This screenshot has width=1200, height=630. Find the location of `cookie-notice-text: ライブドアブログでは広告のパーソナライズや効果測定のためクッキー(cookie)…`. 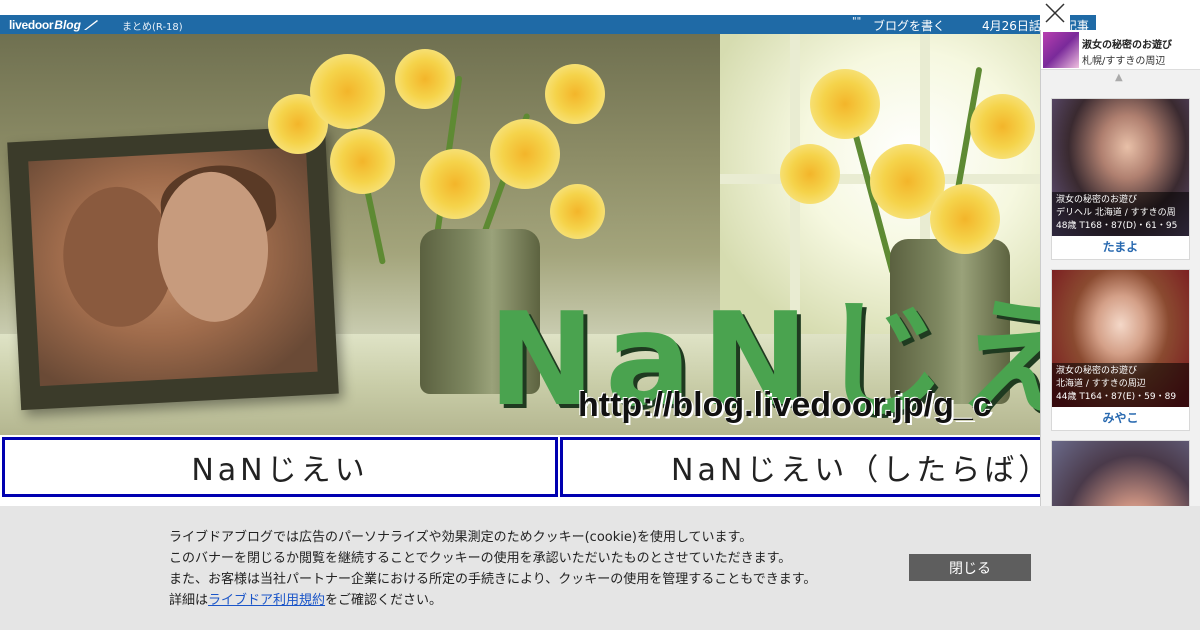

cookie-notice-text: ライブドアブログでは広告のパーソナライズや効果測定のためクッキー(cookie)… is located at coordinates (492, 569).